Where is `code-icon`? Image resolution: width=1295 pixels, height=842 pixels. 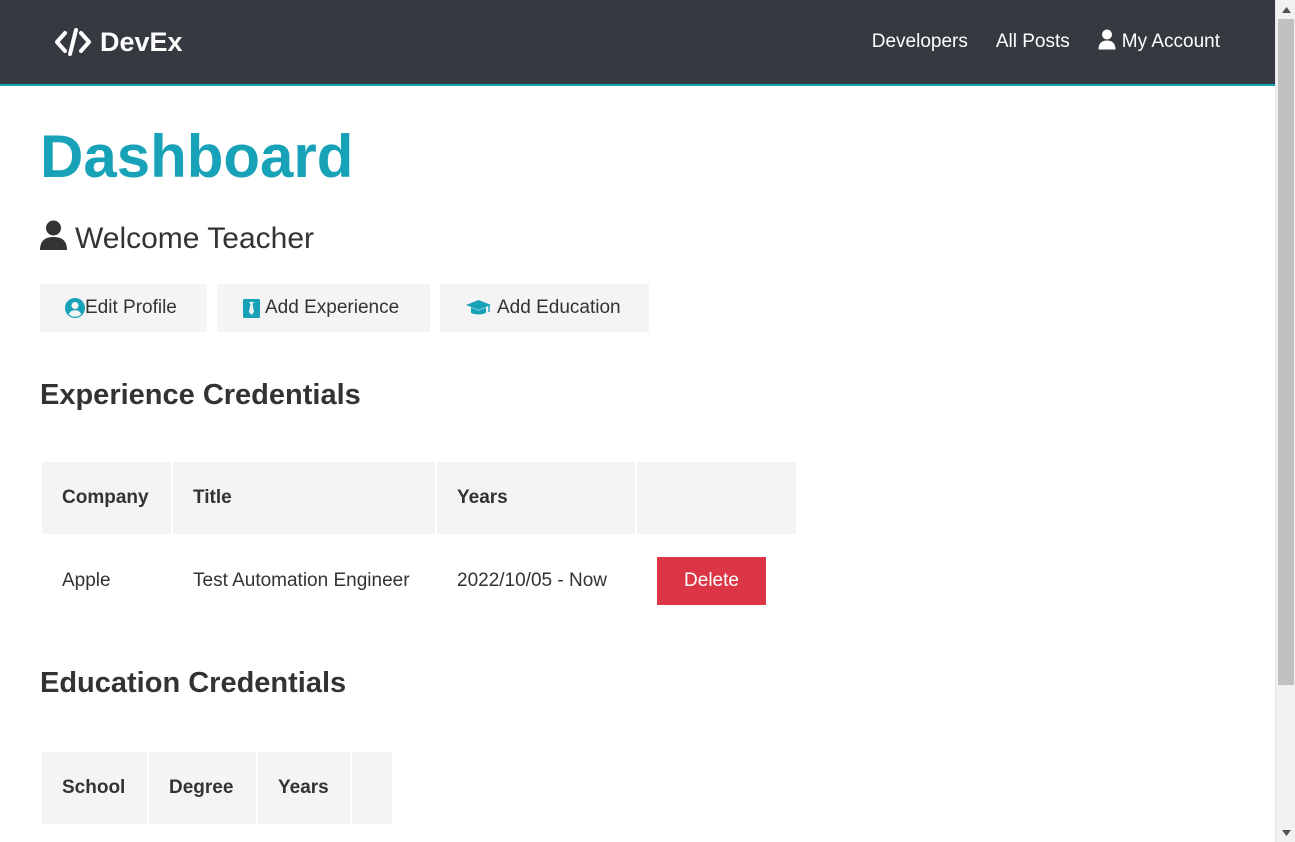
code-icon is located at coordinates (73, 42).